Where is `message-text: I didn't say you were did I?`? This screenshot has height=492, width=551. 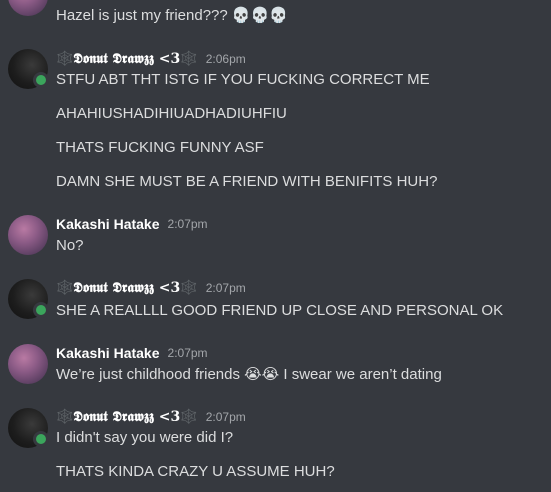 message-text: I didn't say you were did I? is located at coordinates (145, 437).